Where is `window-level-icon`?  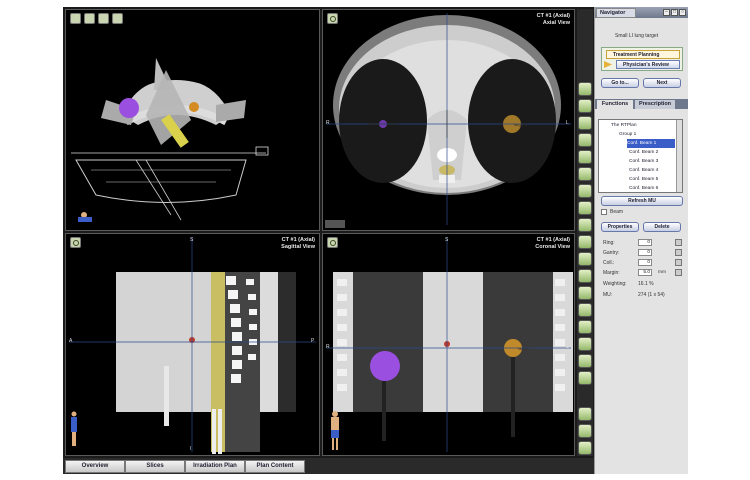
window-level-icon is located at coordinates (585, 225).